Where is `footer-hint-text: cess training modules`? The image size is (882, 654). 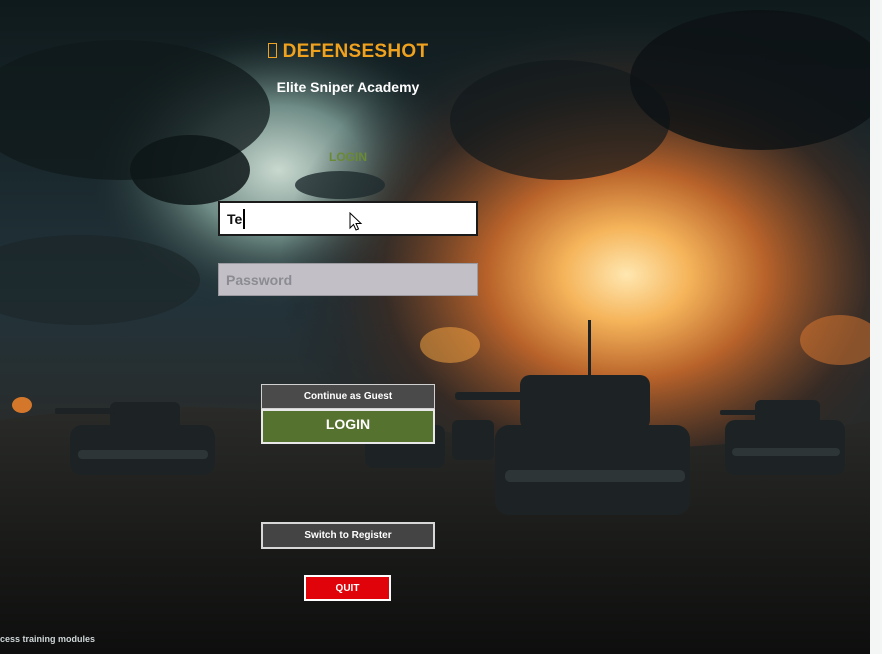 footer-hint-text: cess training modules is located at coordinates (48, 639).